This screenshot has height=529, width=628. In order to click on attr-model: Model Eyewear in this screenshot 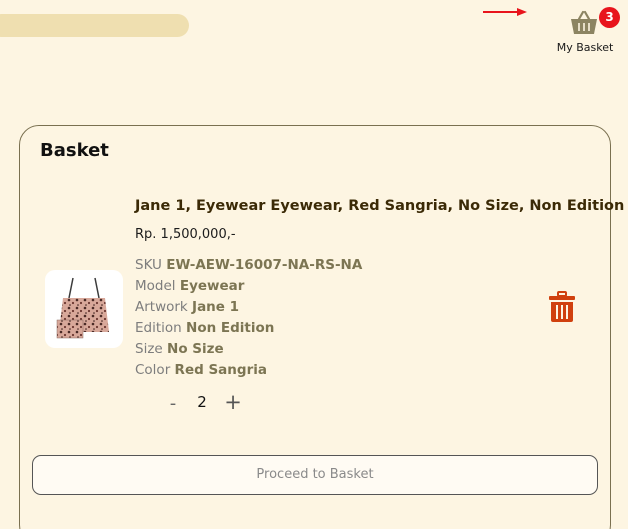, I will do `click(190, 286)`.